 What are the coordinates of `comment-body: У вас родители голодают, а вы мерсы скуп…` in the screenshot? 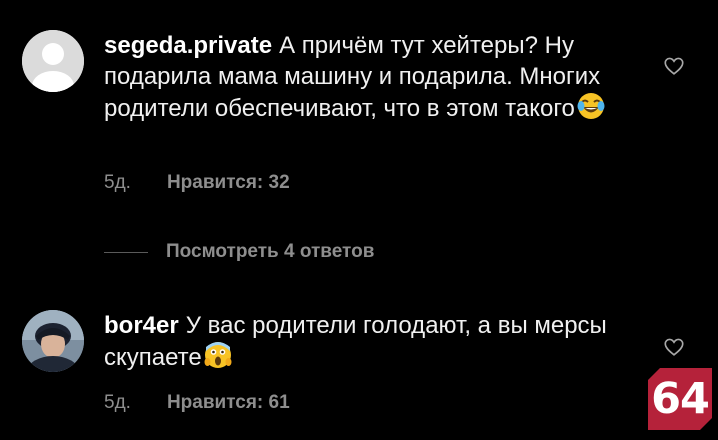 It's located at (355, 341).